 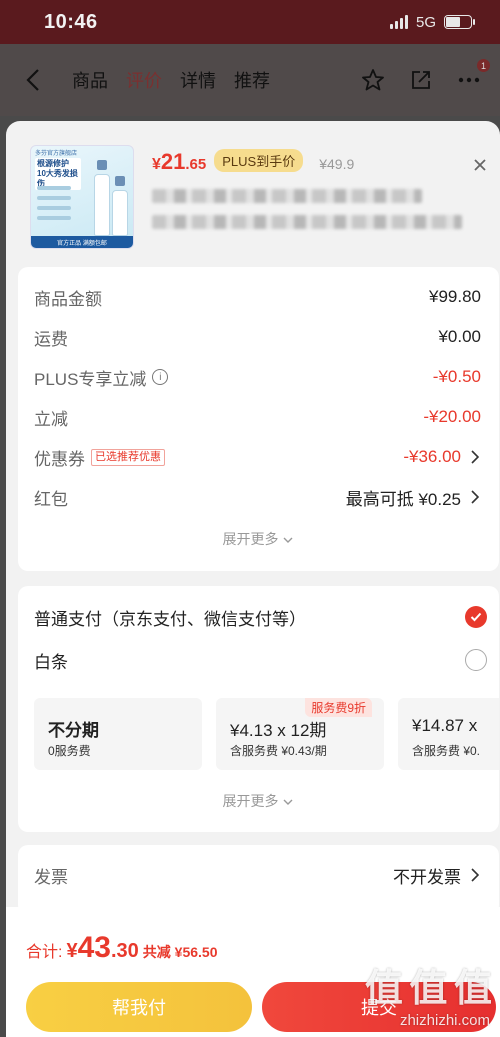 I want to click on red-packet-row: 红包 最高可抵 ¥0.25, so click(x=257, y=497).